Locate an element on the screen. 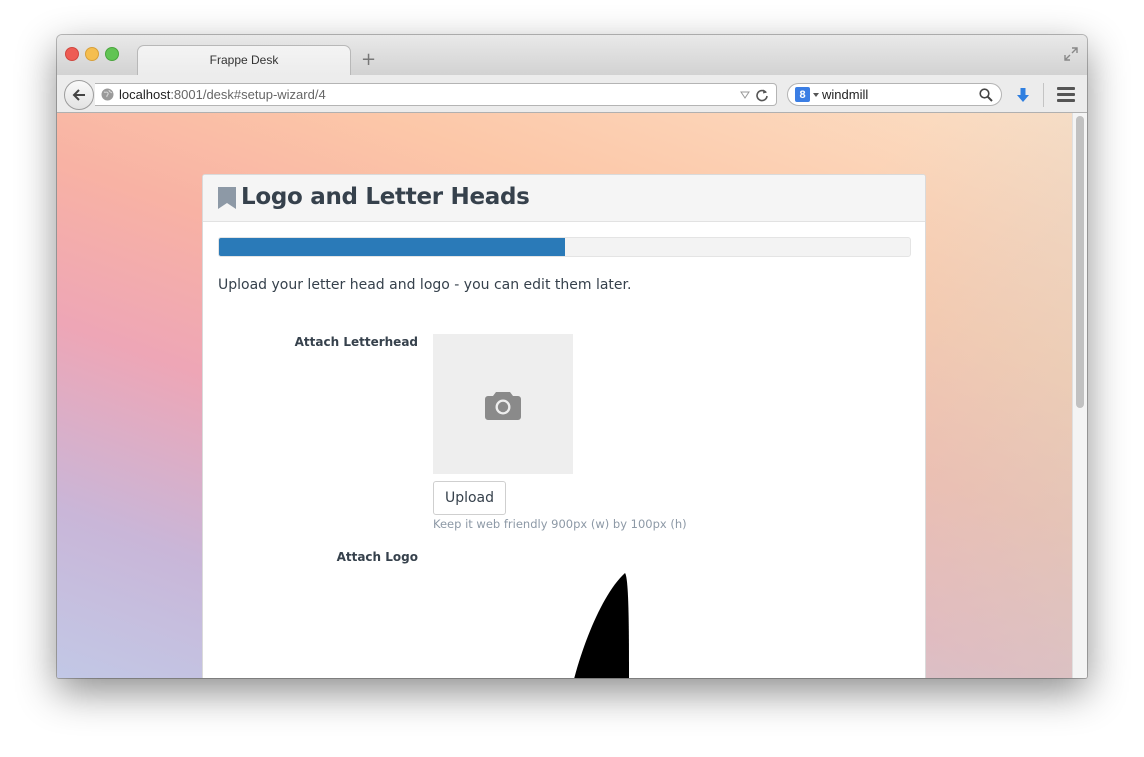  progress-fill is located at coordinates (392, 247).